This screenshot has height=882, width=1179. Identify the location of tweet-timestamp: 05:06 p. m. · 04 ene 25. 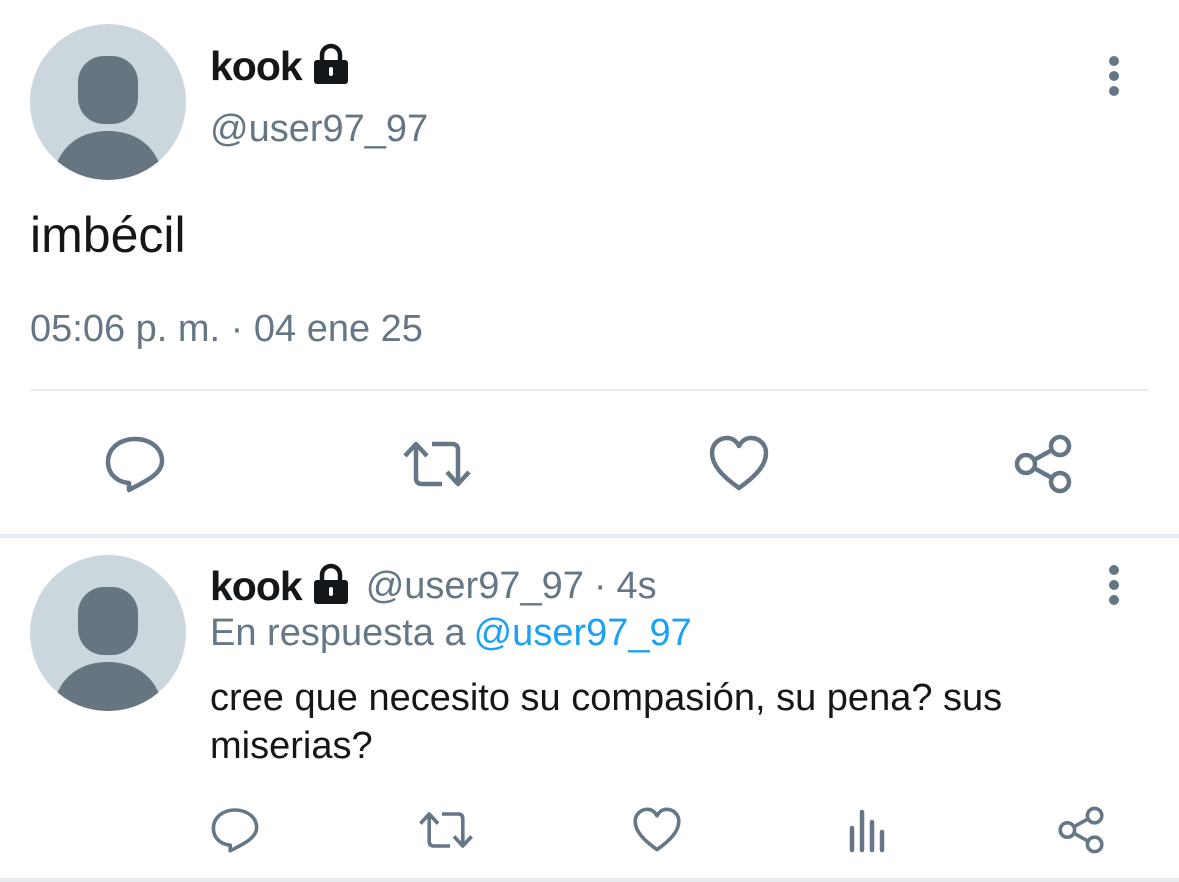
(226, 329).